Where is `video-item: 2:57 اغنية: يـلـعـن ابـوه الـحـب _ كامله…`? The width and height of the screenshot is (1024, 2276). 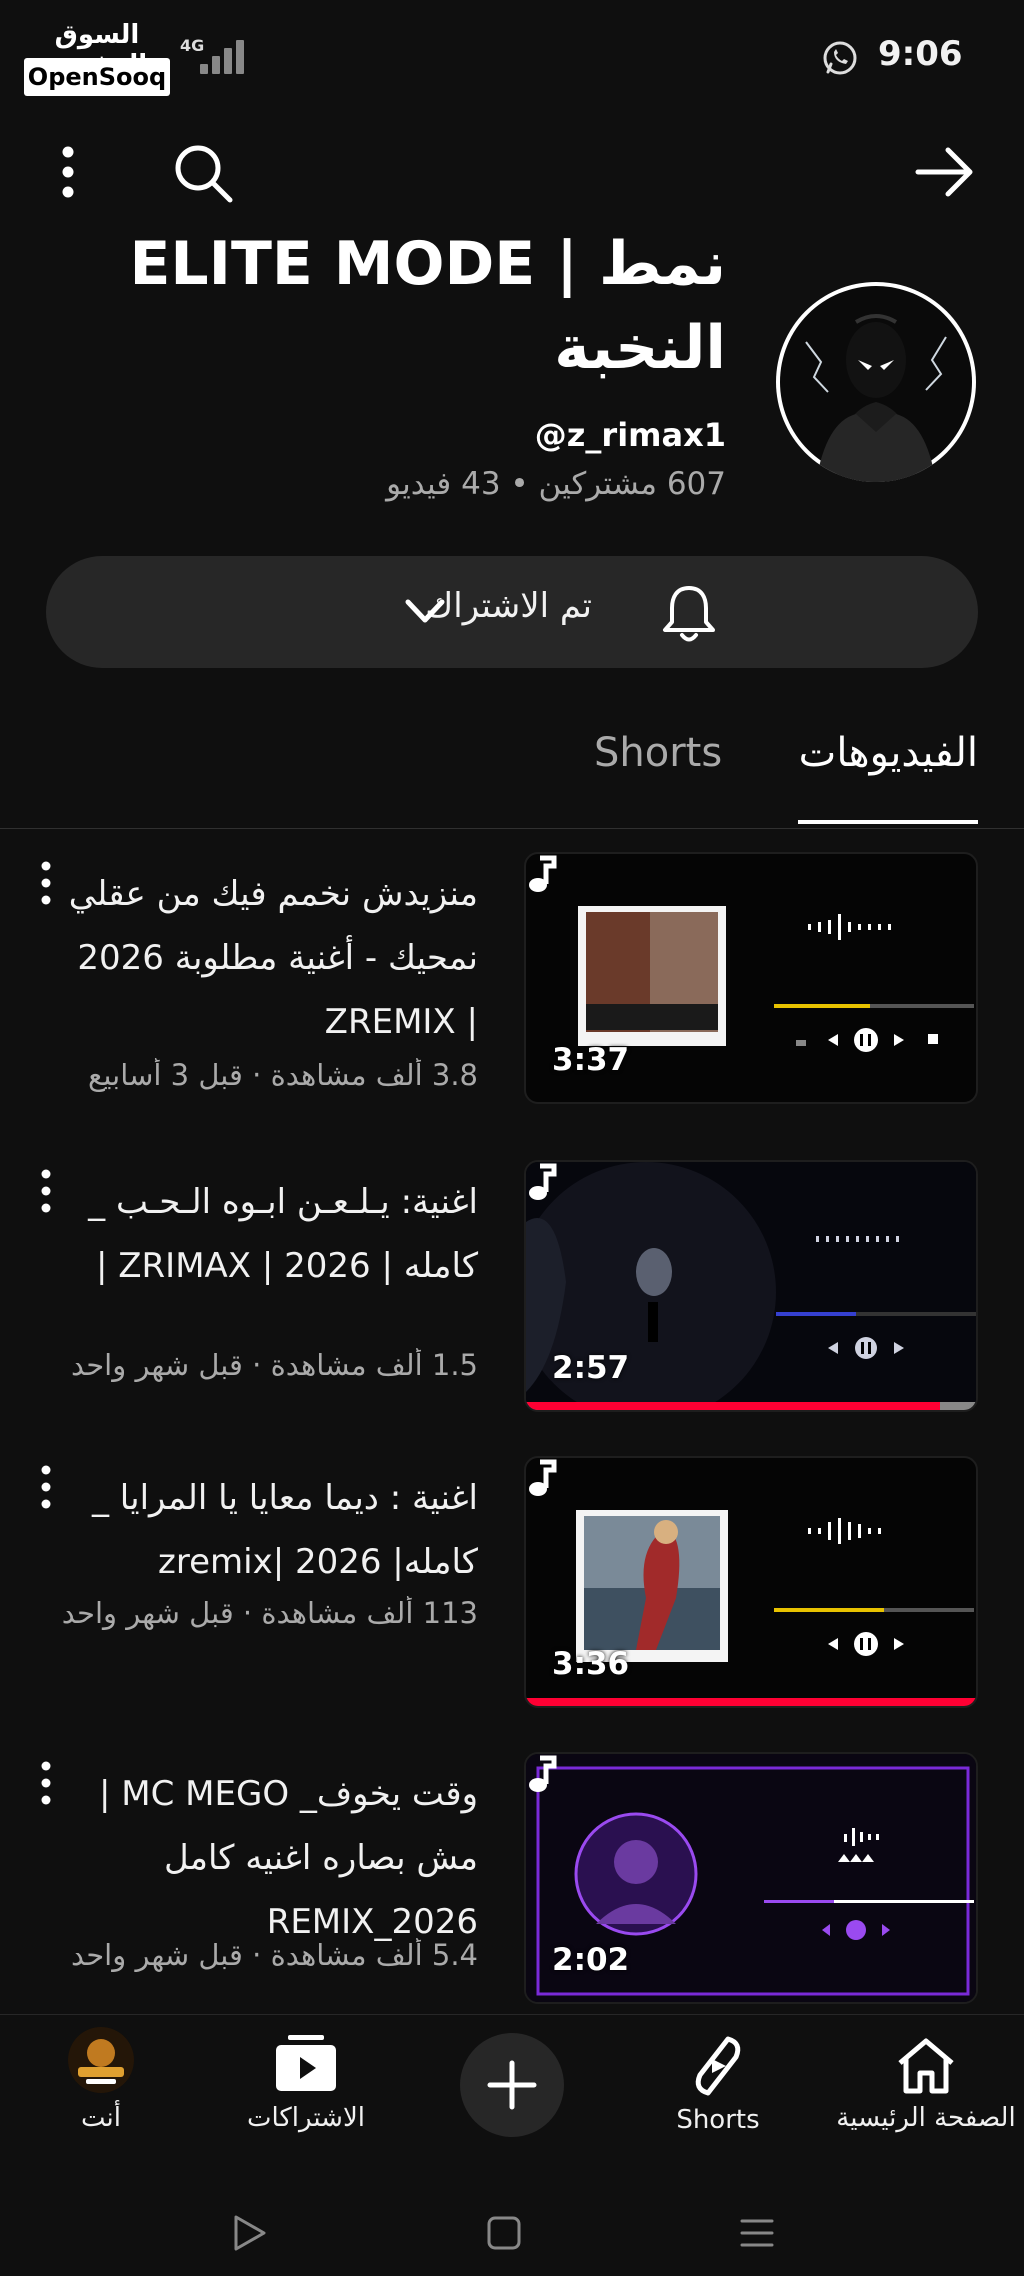
video-item: 2:57 اغنية: يـلـعـن ابـوه الـحـب _ كامله… is located at coordinates (512, 1290).